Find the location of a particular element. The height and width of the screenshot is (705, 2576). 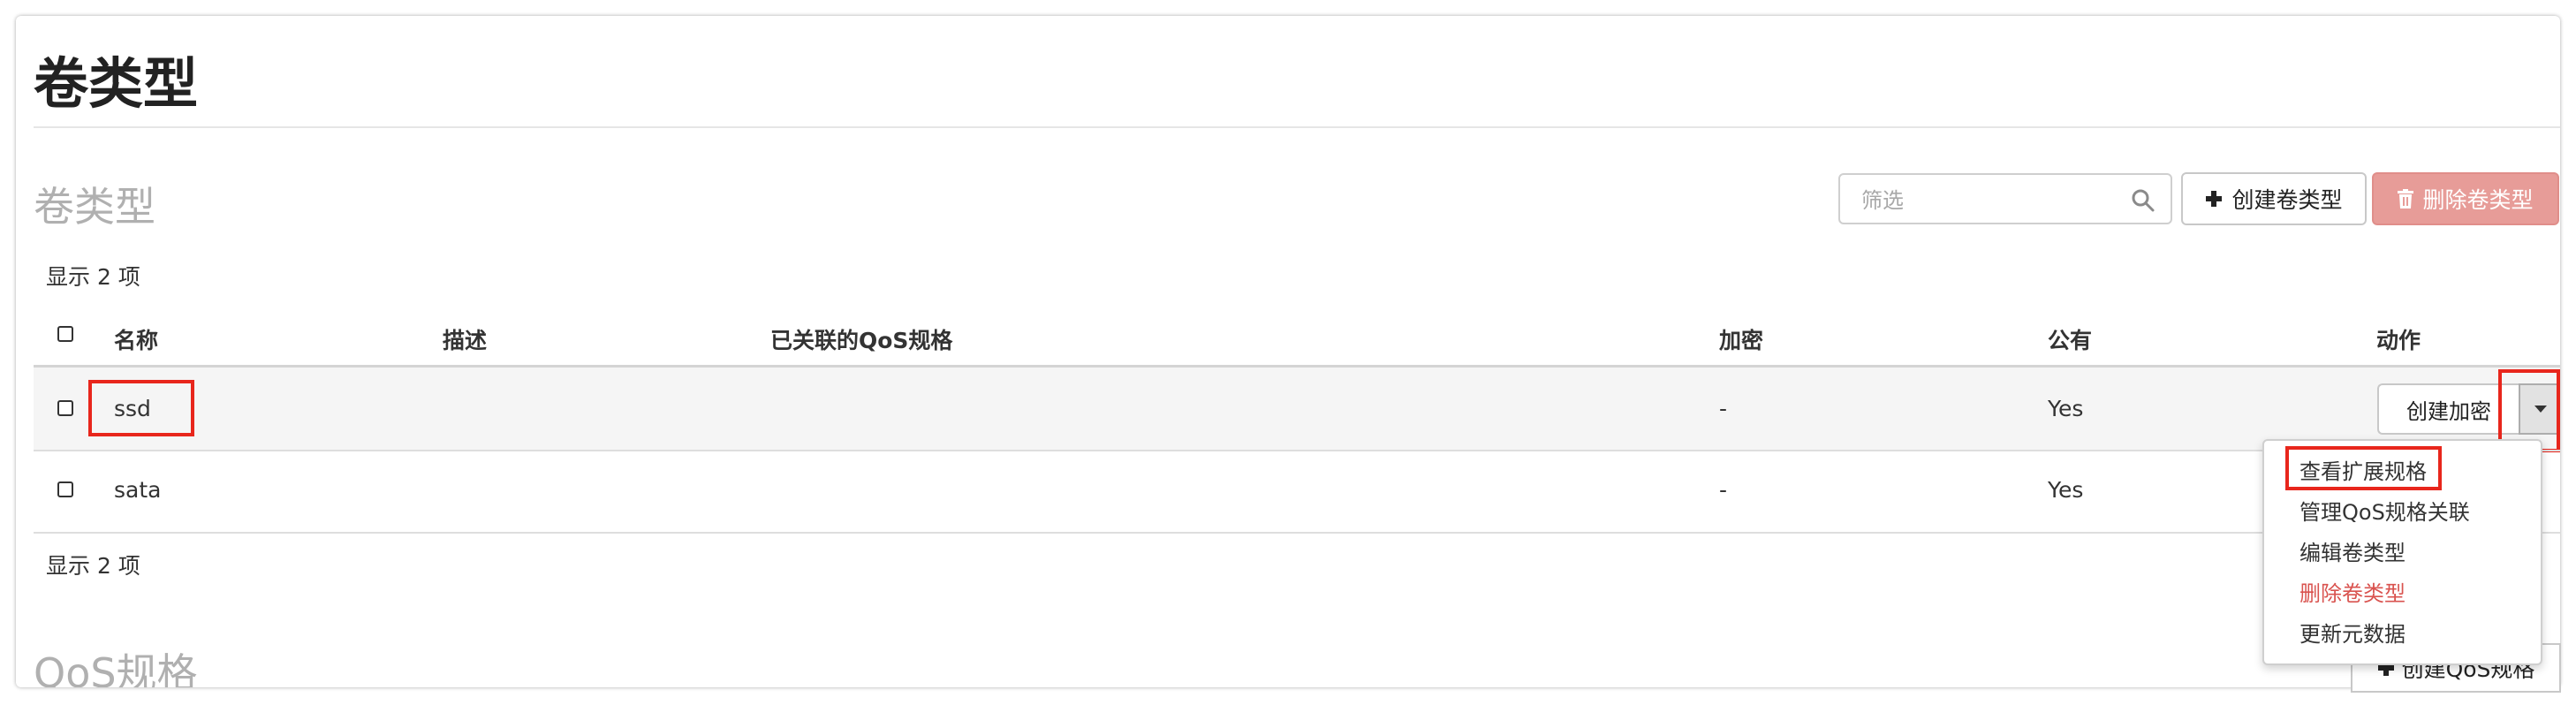

trash-icon is located at coordinates (2406, 199).